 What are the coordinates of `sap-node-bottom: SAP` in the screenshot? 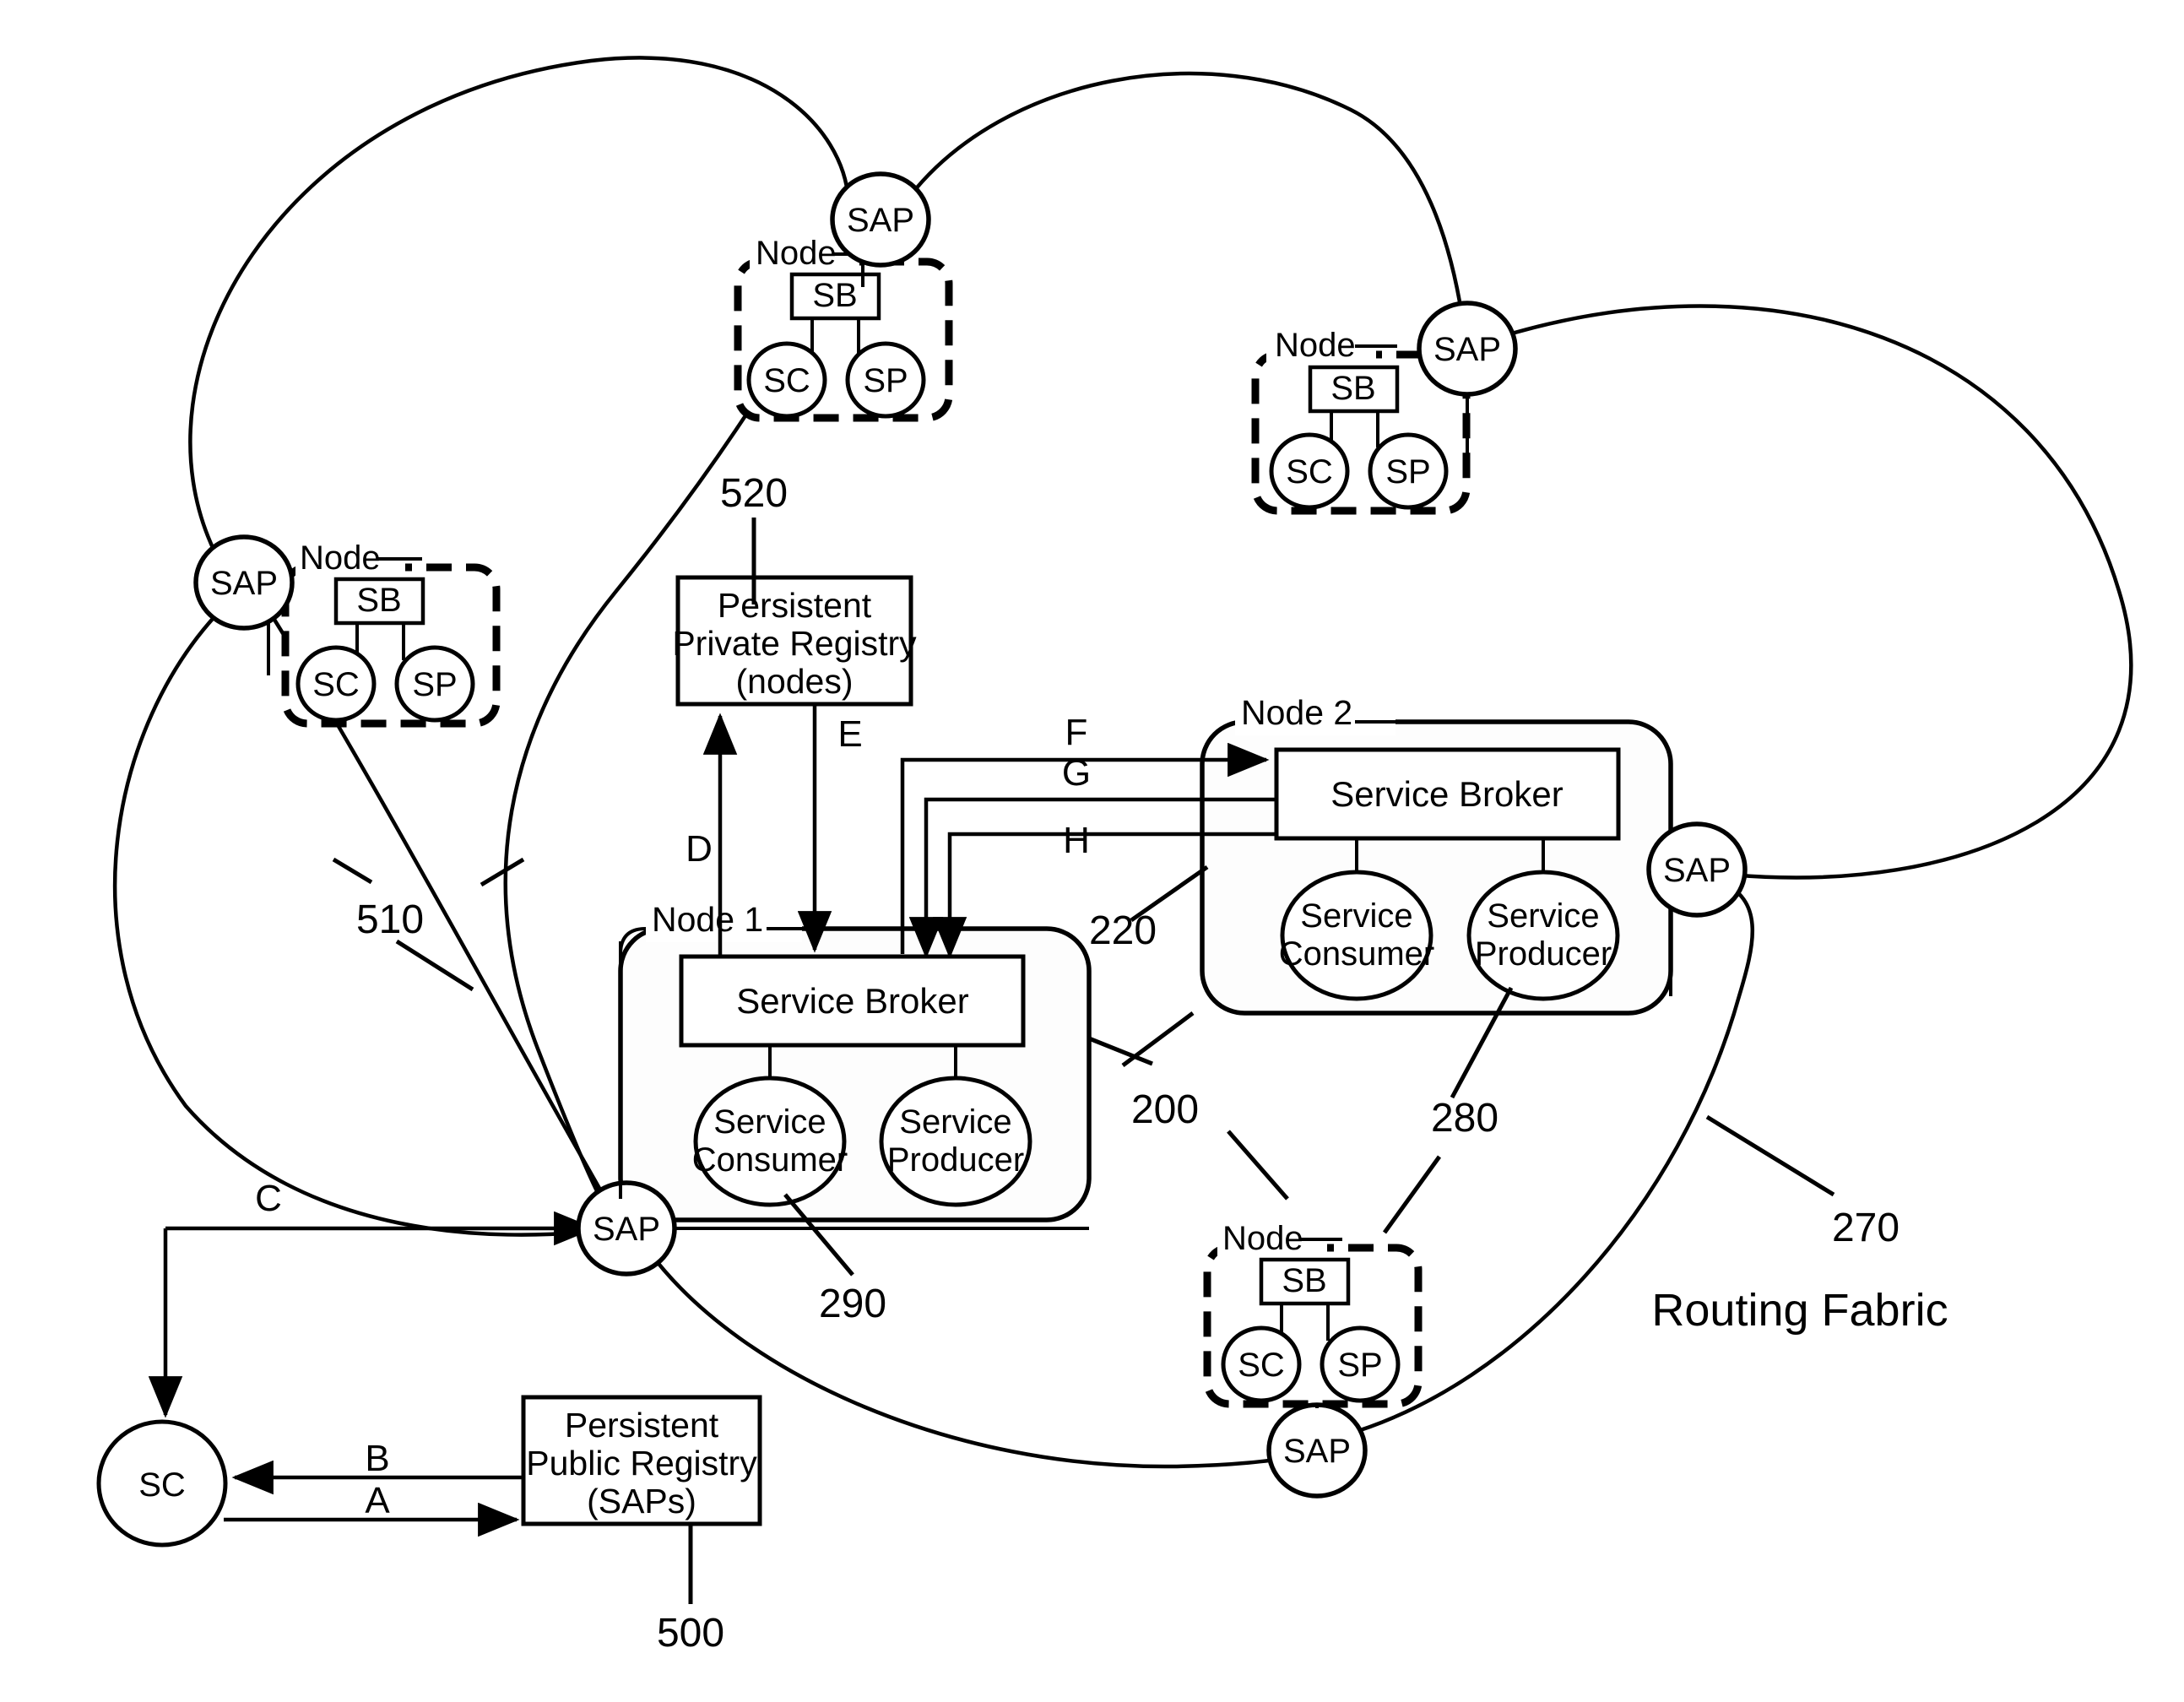 It's located at (1317, 1450).